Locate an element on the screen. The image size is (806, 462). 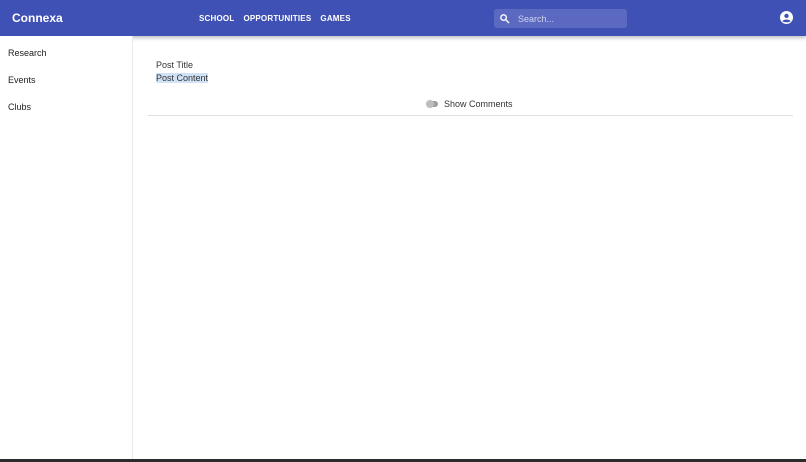
toggle-thumb is located at coordinates (430, 104).